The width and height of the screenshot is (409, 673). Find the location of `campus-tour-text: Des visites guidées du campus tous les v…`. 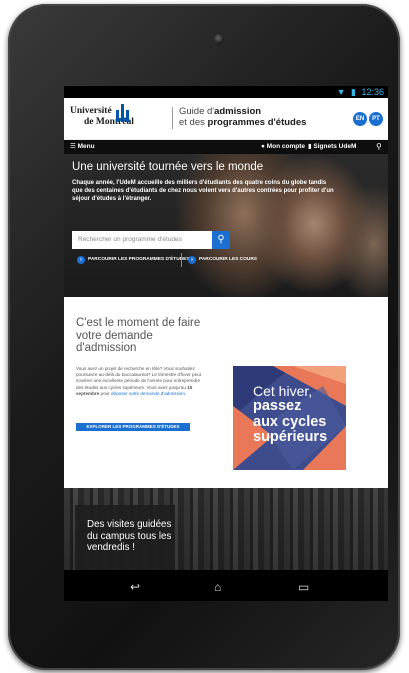

campus-tour-text: Des visites guidées du campus tous les v… is located at coordinates (129, 536).